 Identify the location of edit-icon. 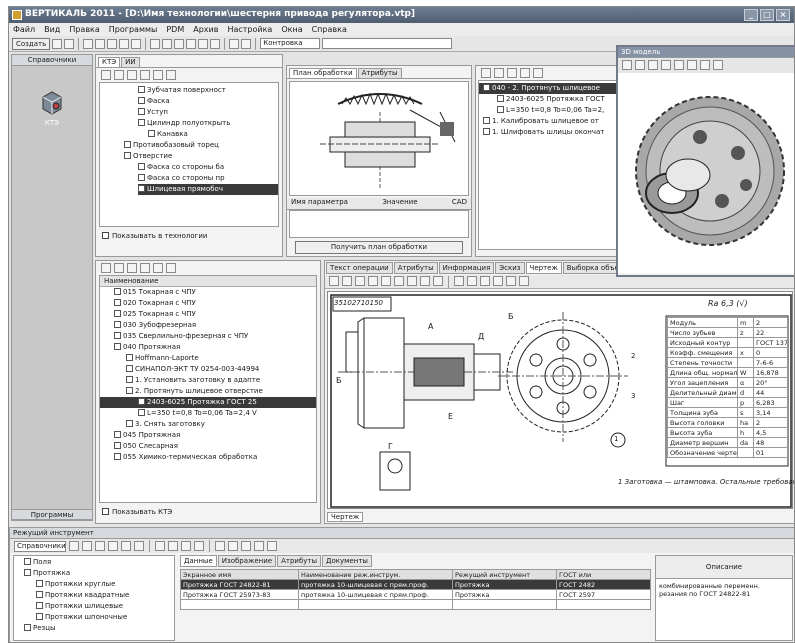
(525, 73).